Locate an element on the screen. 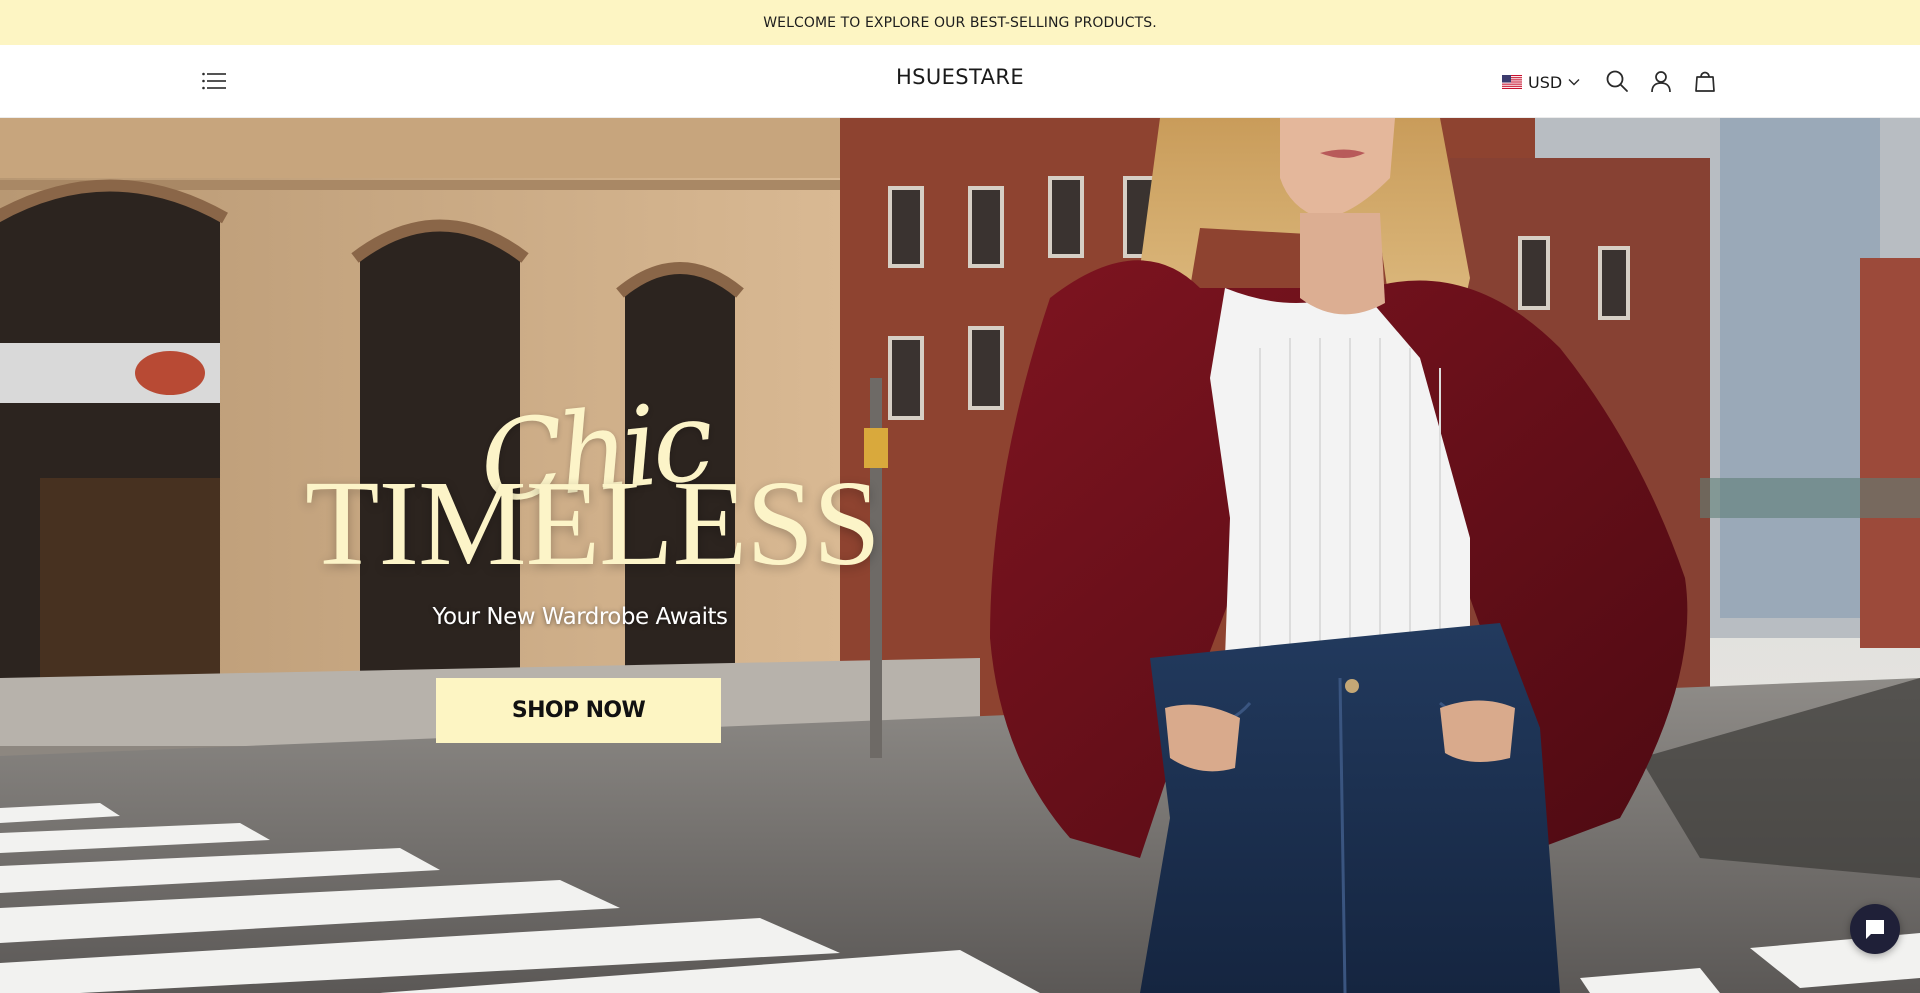  hero-subheadline: Your New Wardrobe Awaits is located at coordinates (580, 617).